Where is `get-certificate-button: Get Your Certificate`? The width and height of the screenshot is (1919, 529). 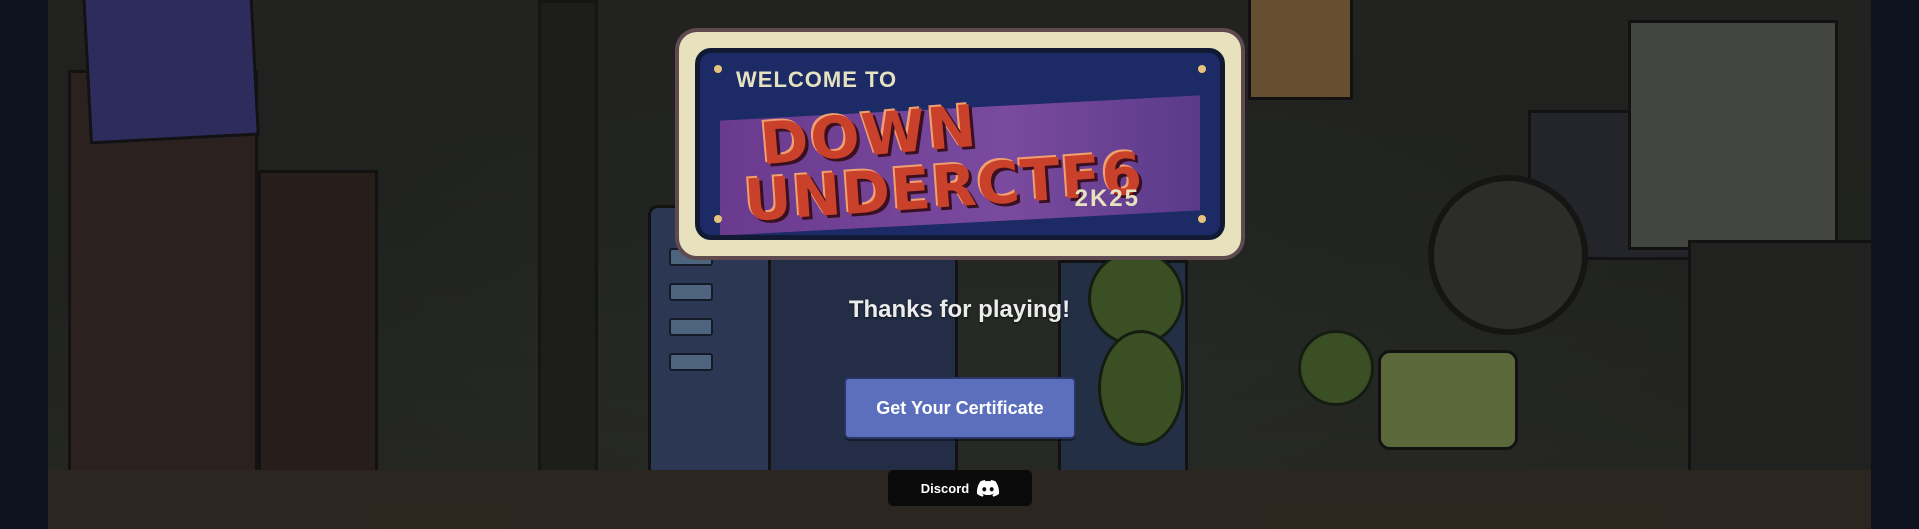
get-certificate-button: Get Your Certificate is located at coordinates (960, 408).